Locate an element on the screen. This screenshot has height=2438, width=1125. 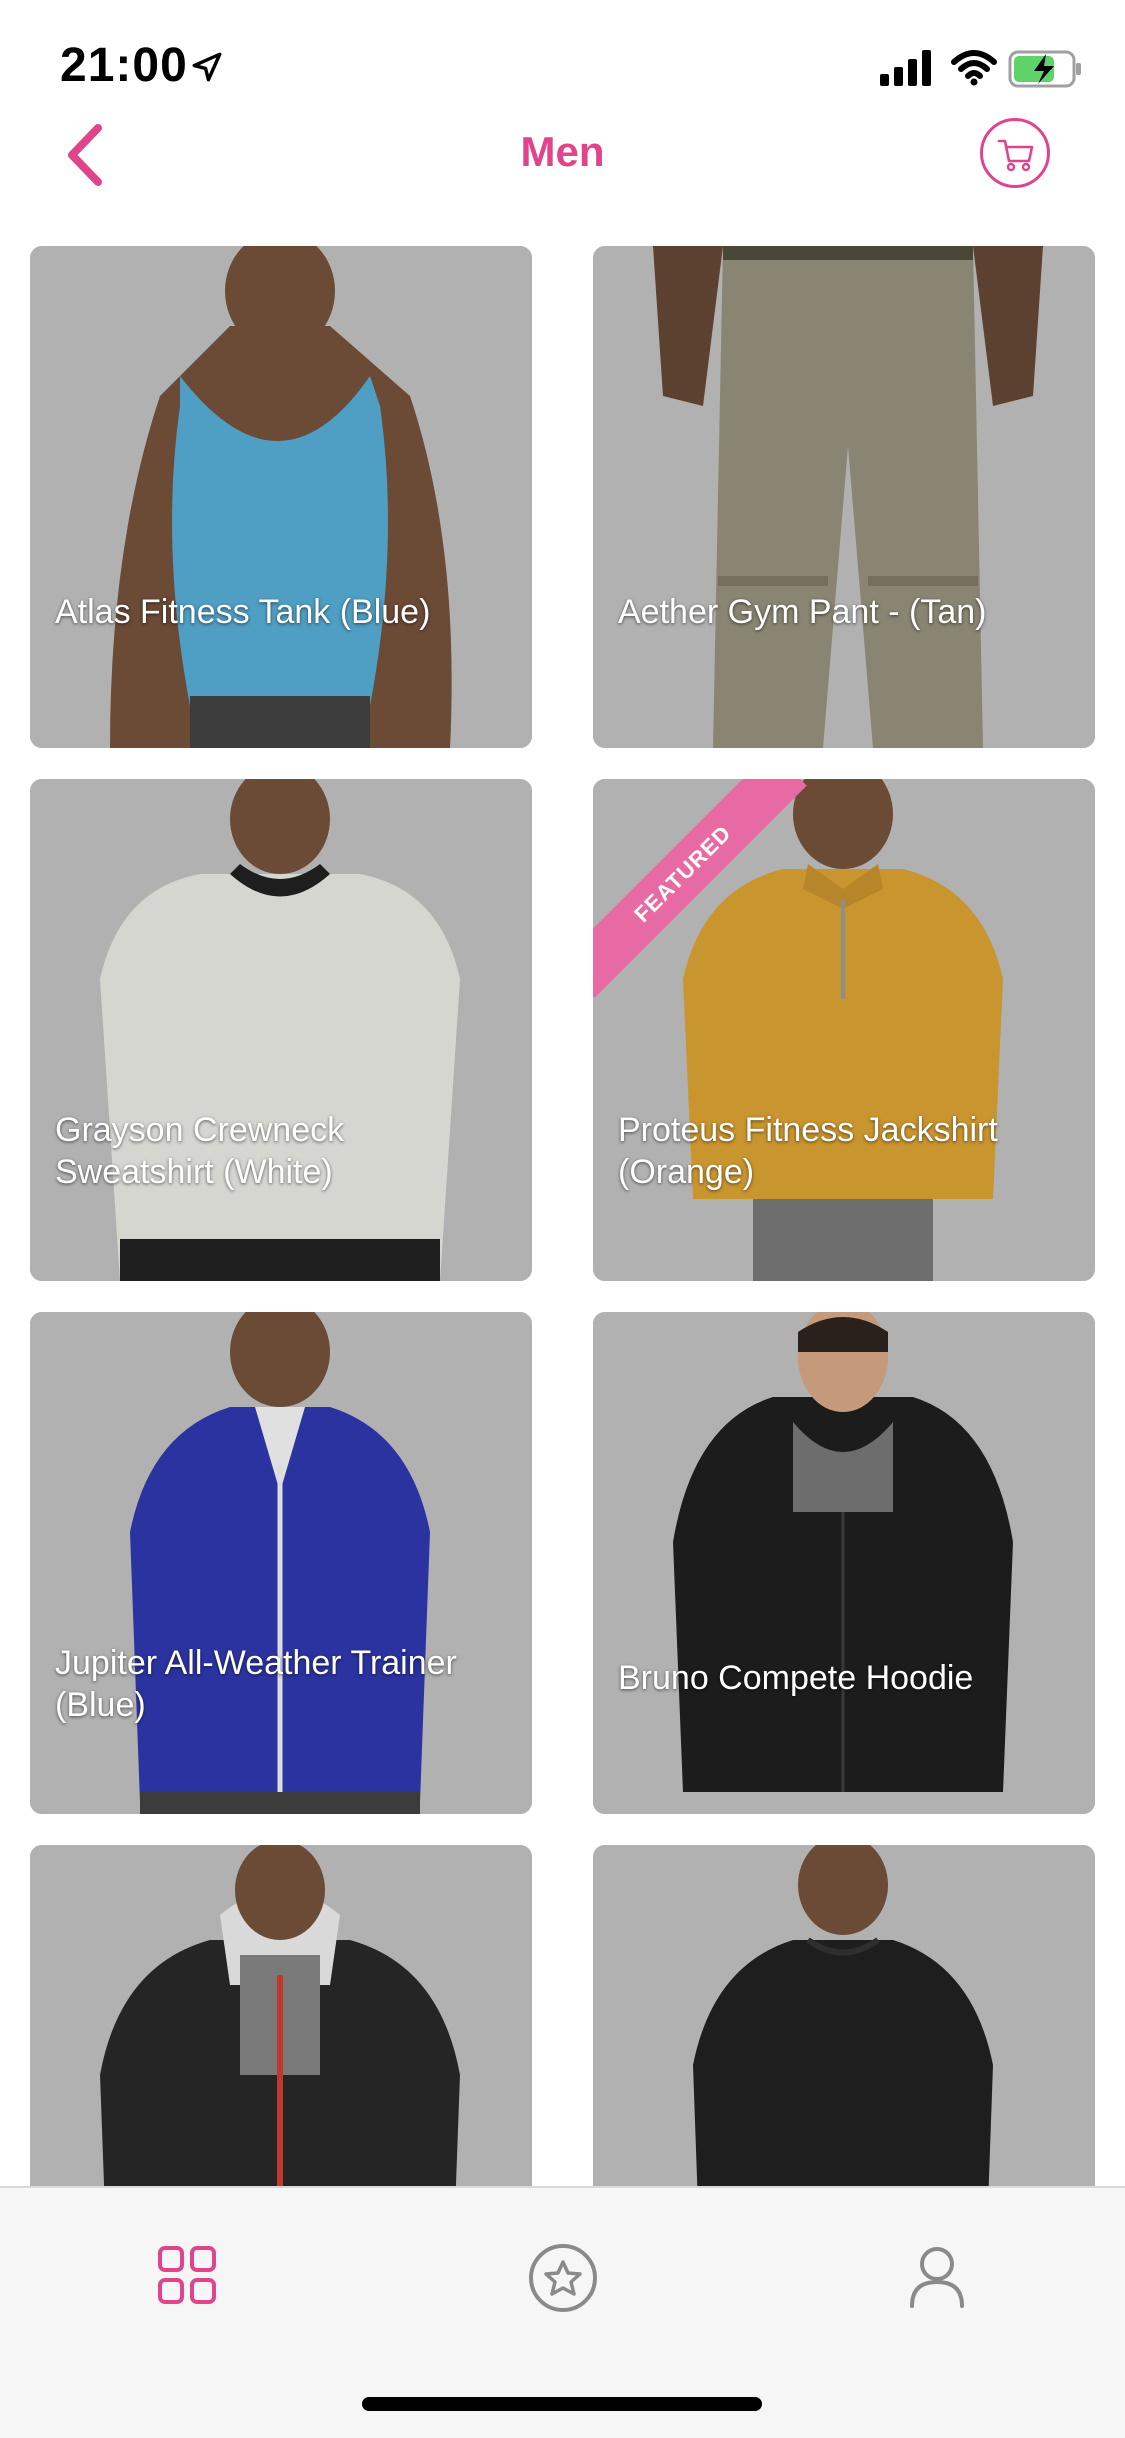
grid-icon is located at coordinates (187, 2275).